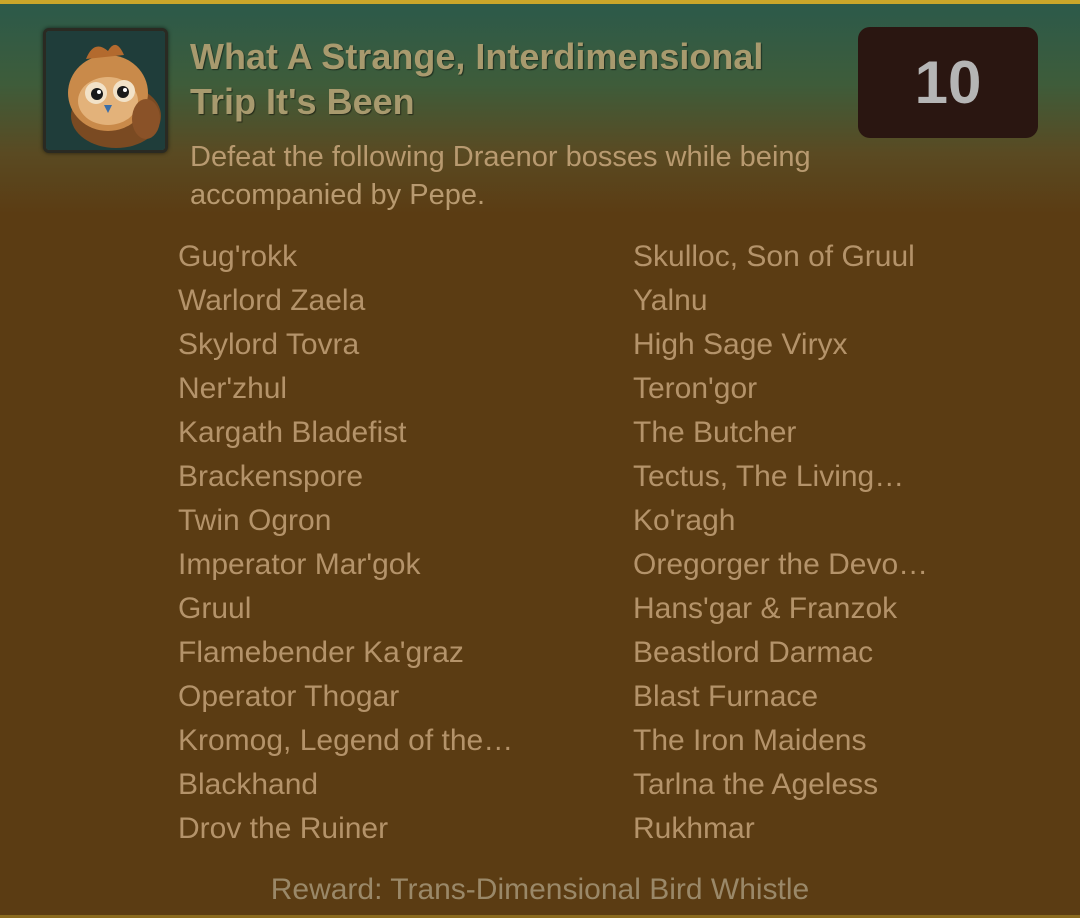 The image size is (1080, 918). I want to click on boss-criteria-item: Beastlord Darmac, so click(753, 652).